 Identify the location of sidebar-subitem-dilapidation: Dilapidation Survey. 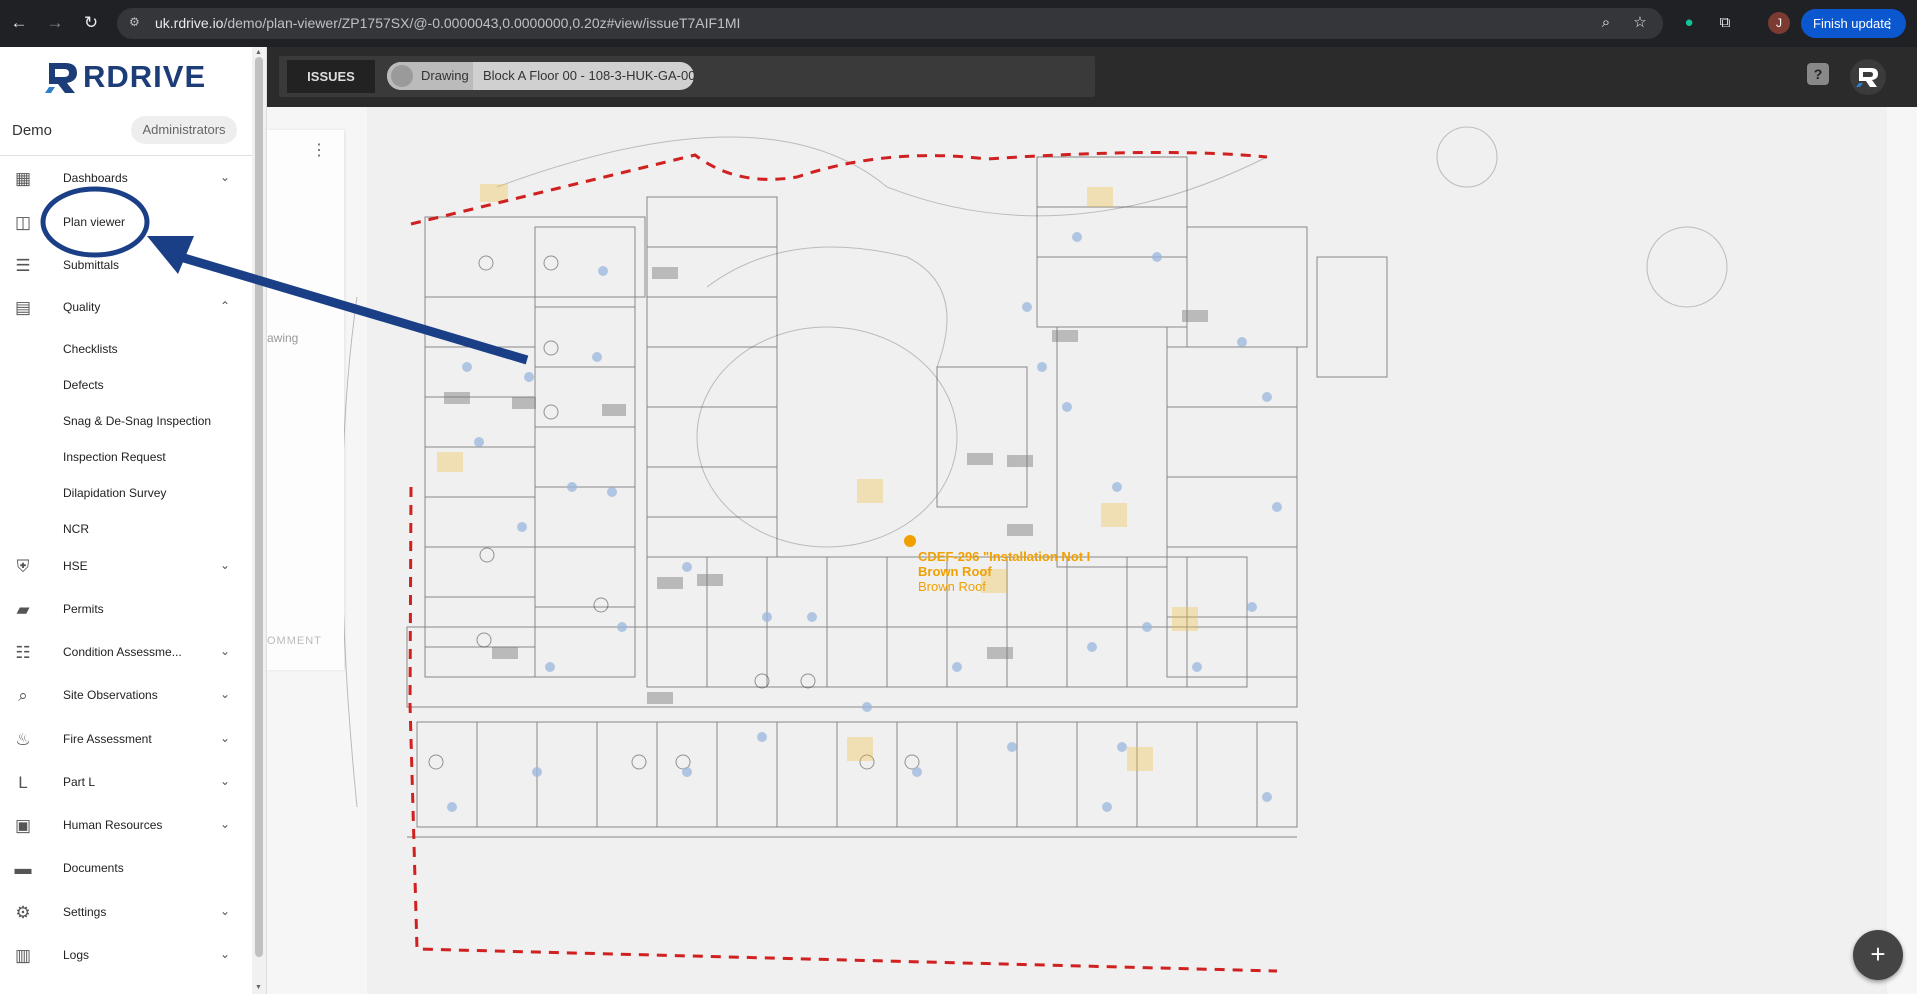
(114, 493).